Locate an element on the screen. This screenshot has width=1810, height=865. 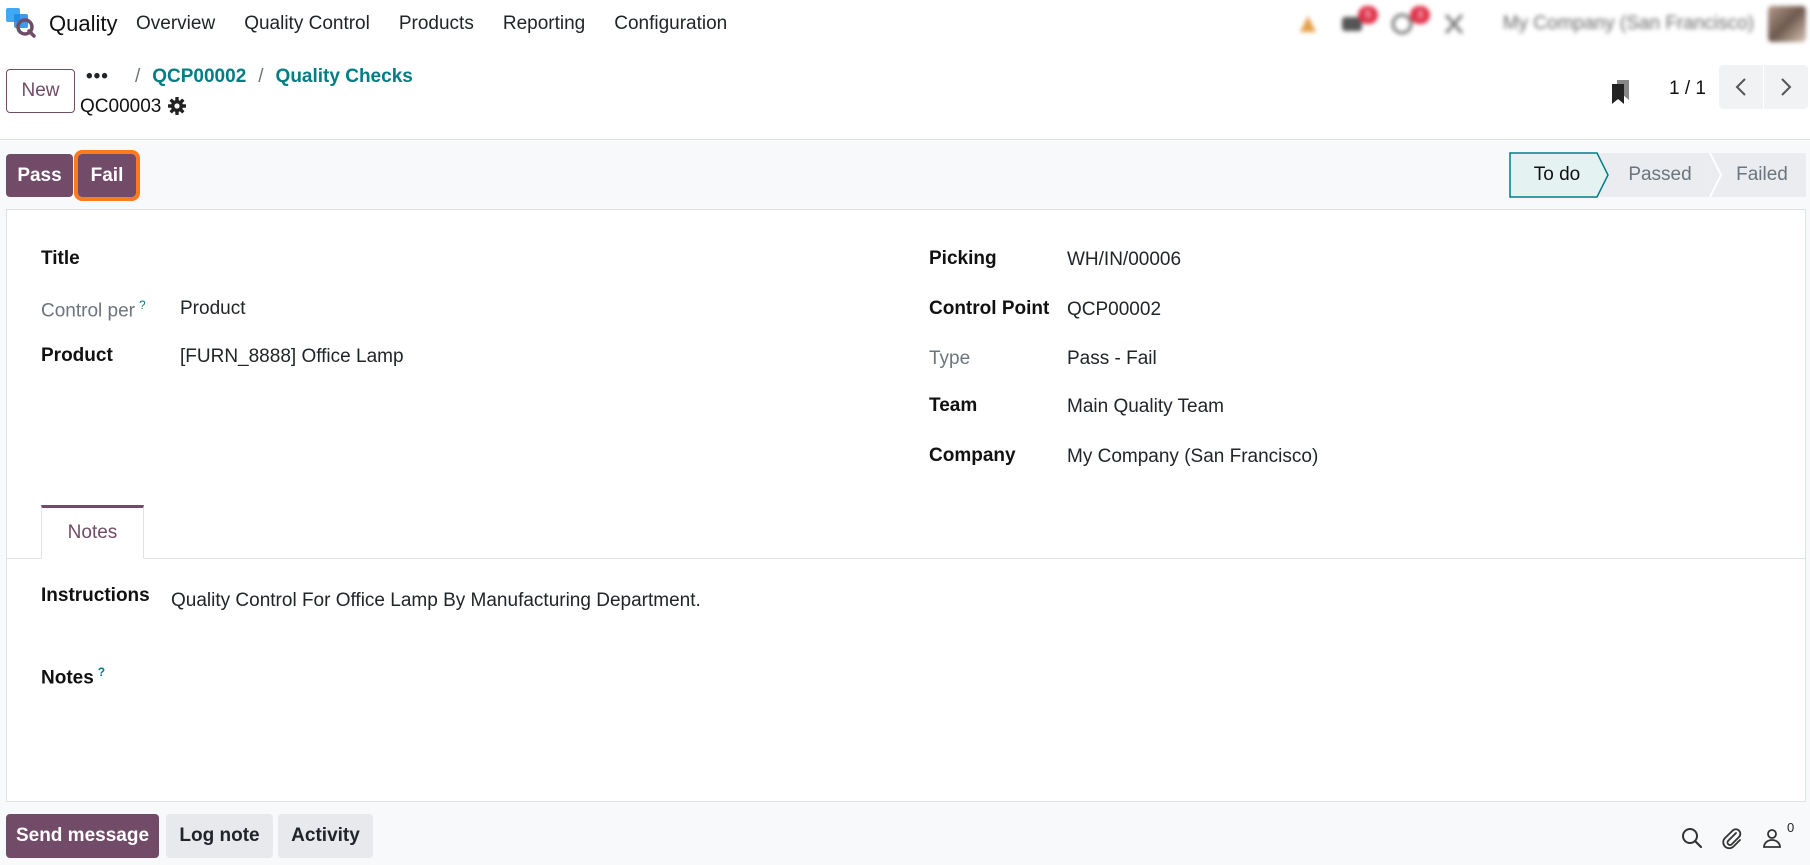
chevron-left-icon is located at coordinates (1740, 87).